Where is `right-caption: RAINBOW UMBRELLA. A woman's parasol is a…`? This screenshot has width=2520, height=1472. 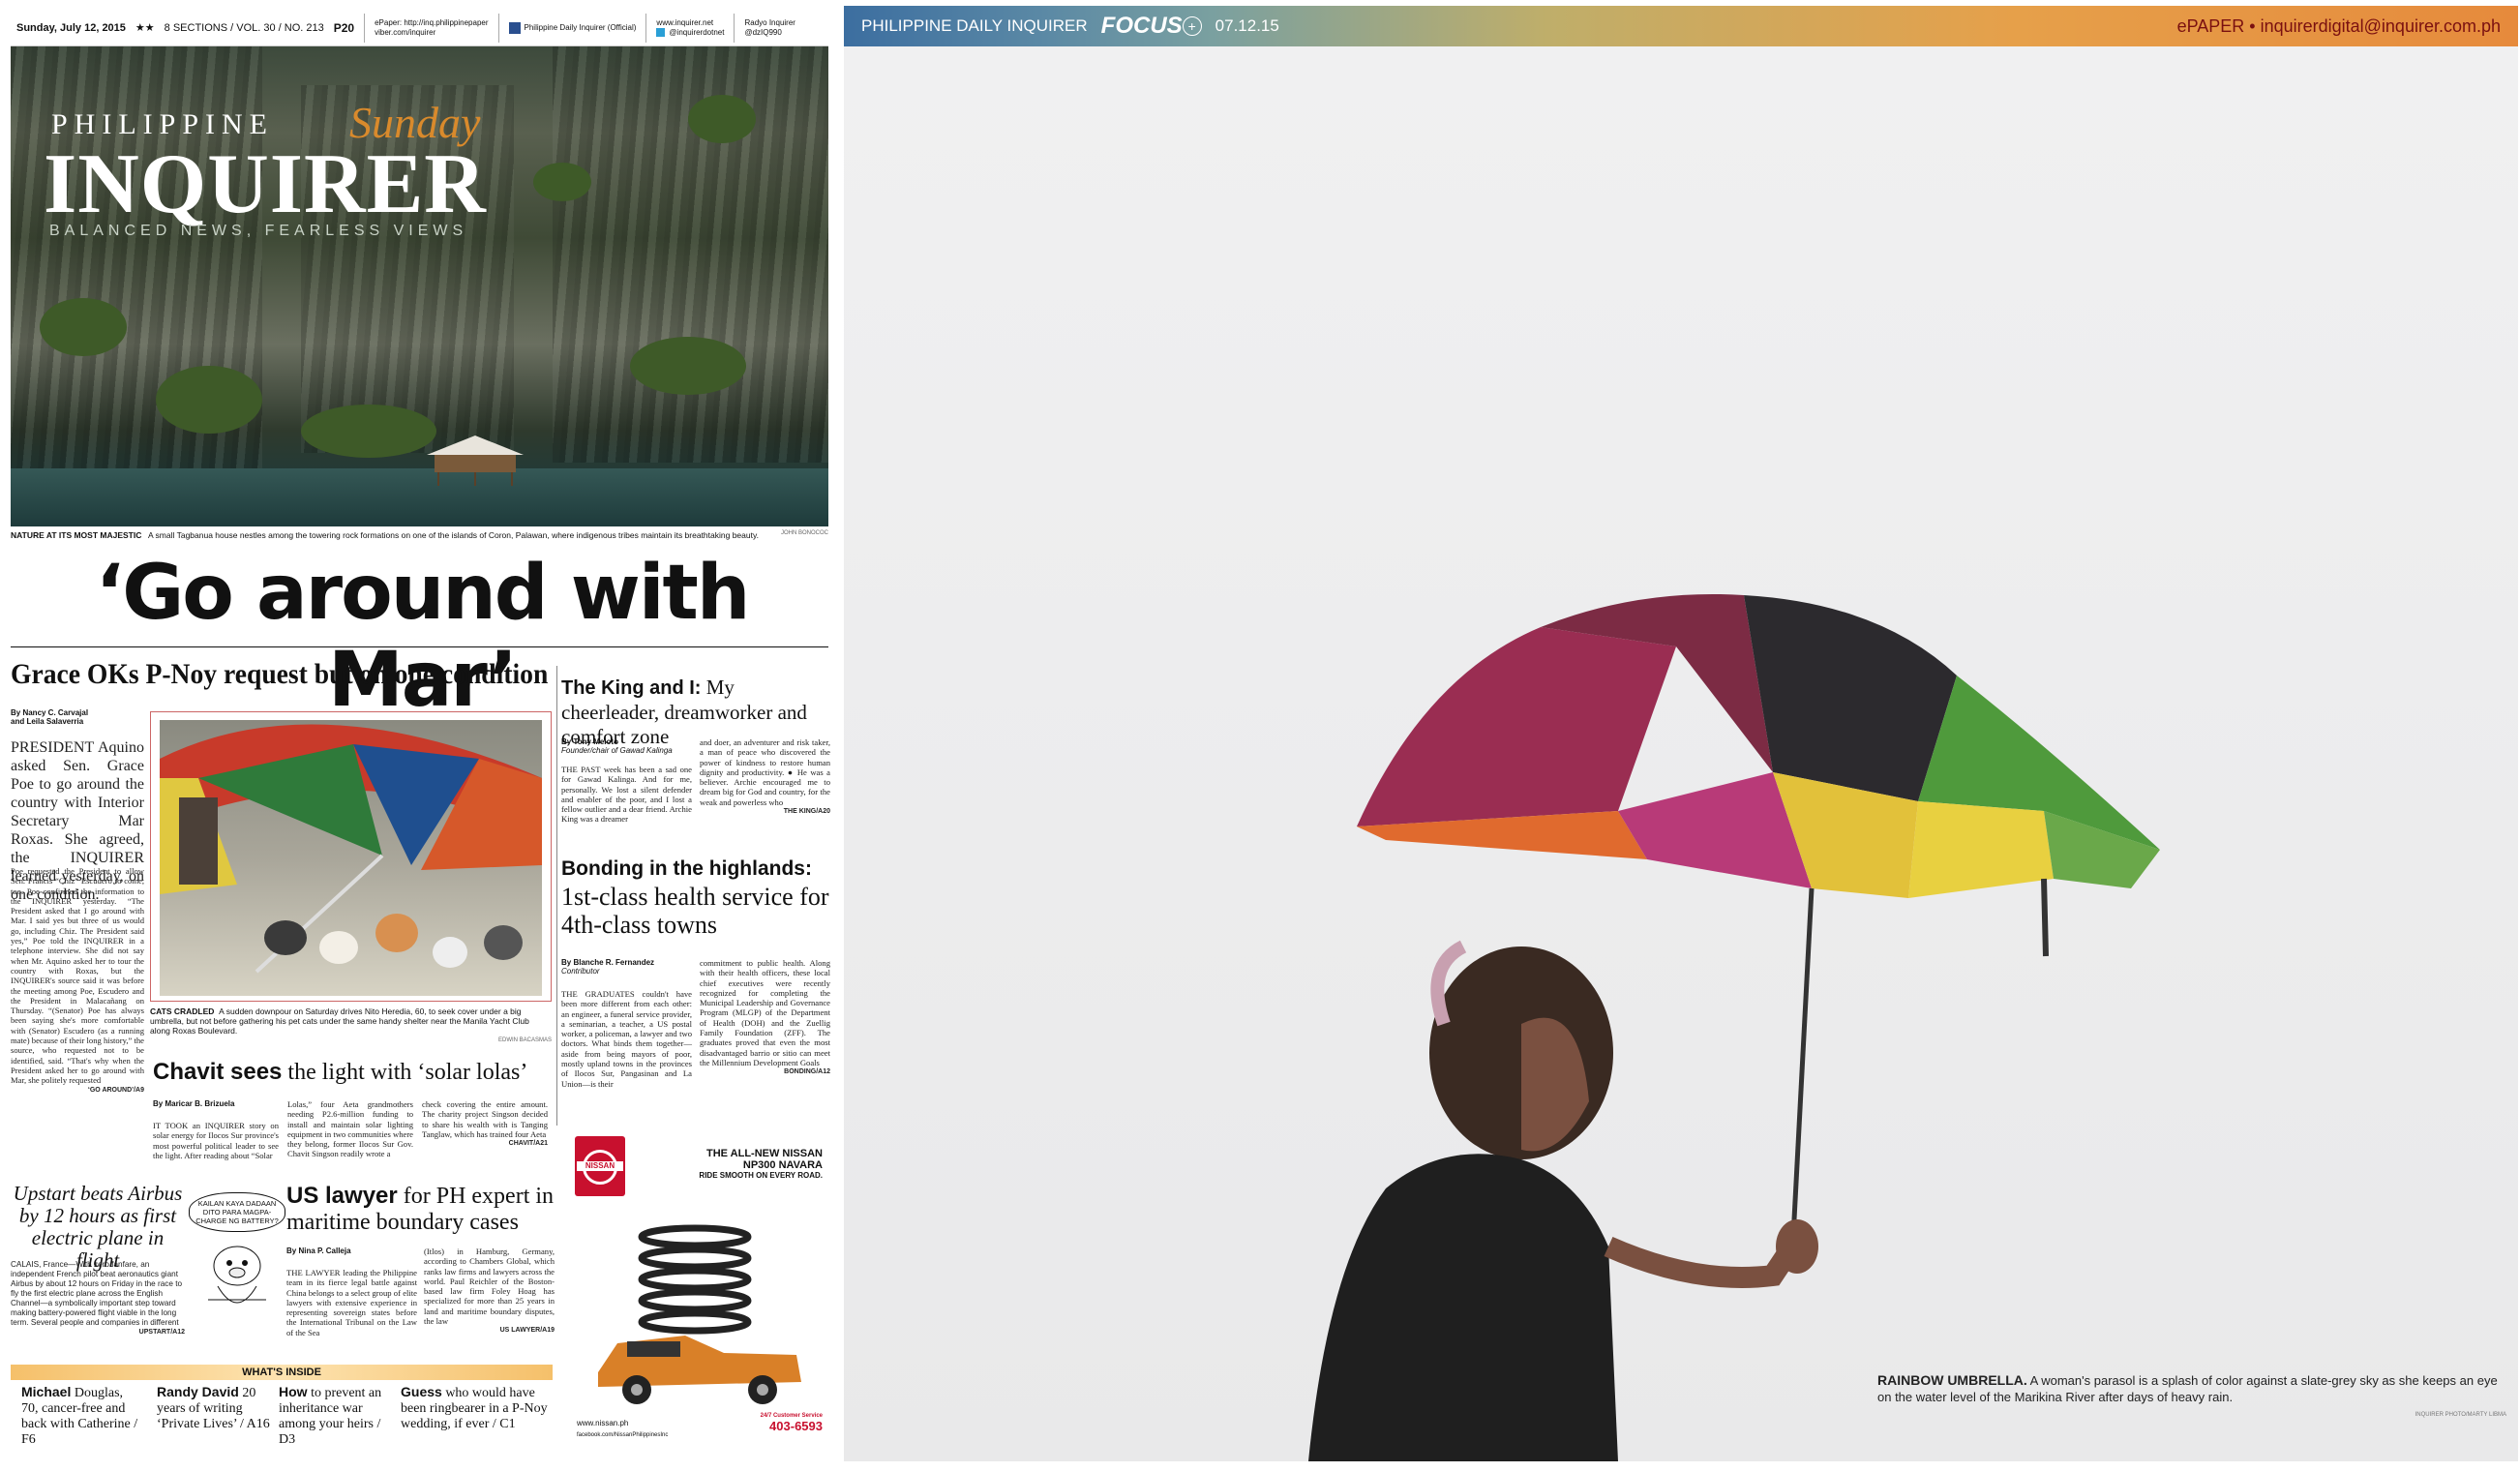 right-caption: RAINBOW UMBRELLA. A woman's parasol is a… is located at coordinates (2192, 1398).